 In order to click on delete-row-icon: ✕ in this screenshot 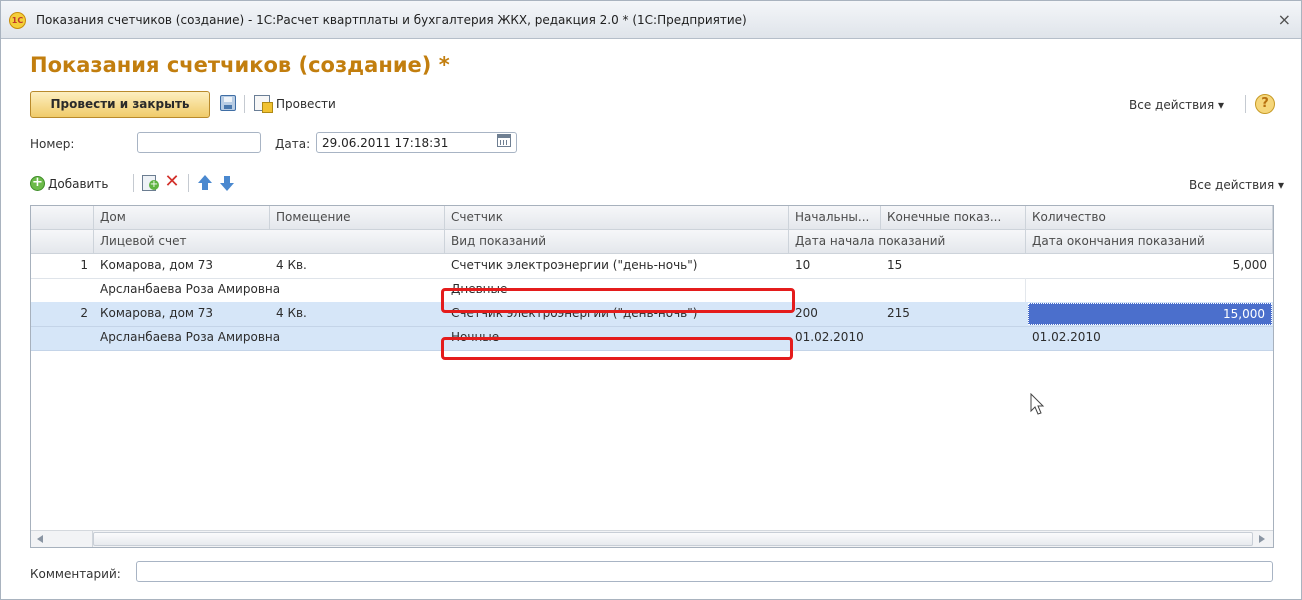, I will do `click(172, 182)`.